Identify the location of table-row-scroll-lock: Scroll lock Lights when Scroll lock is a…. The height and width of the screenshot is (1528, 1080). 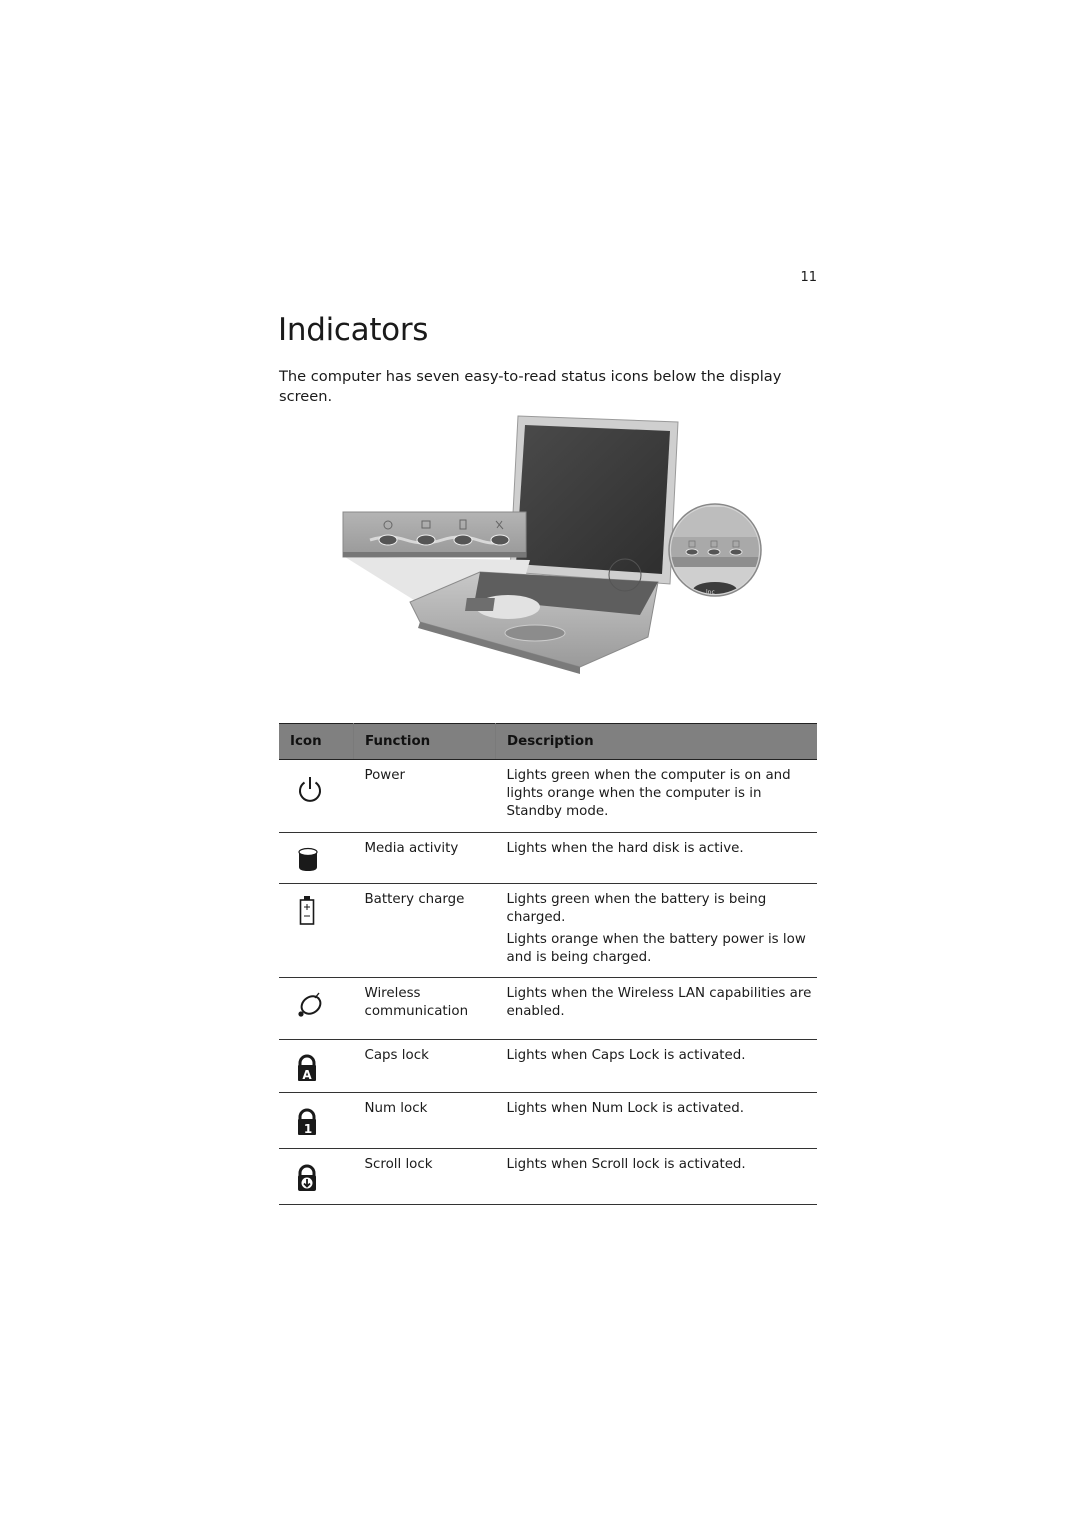
(548, 1176).